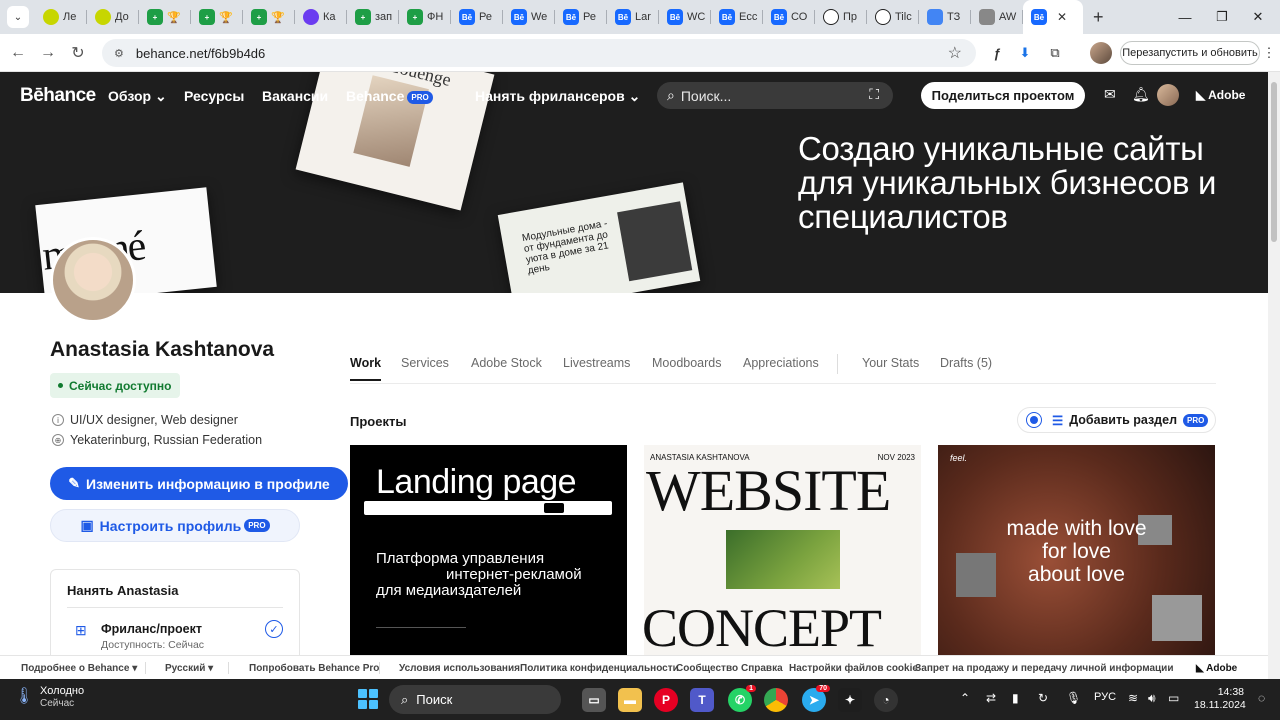 Image resolution: width=1280 pixels, height=720 pixels. Describe the element at coordinates (633, 17) in the screenshot. I see `browser-tab: Bē Lar` at that location.